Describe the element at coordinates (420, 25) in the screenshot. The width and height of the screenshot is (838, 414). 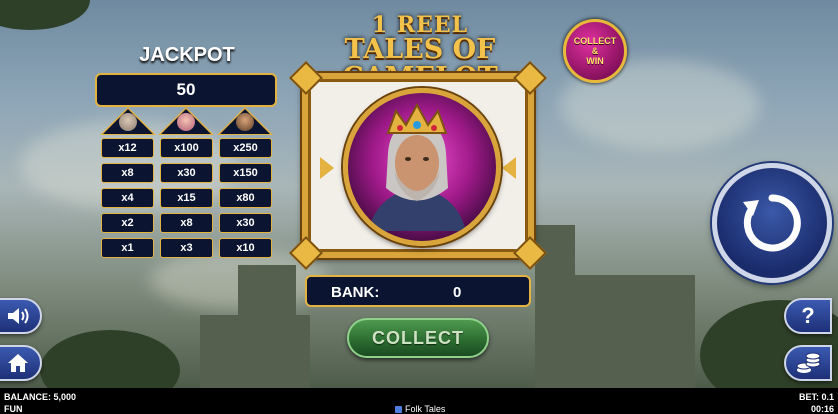
I see `logo-line-1: 1 REEL` at that location.